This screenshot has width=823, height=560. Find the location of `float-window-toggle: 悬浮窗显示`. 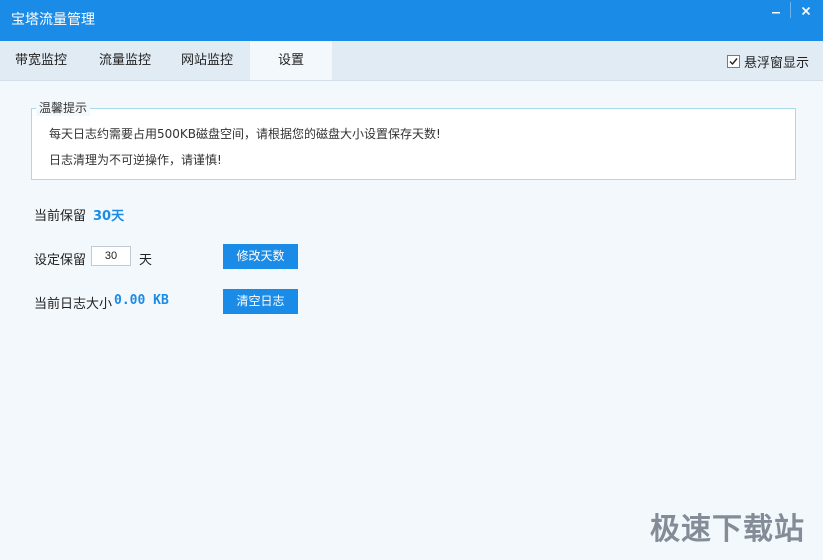

float-window-toggle: 悬浮窗显示 is located at coordinates (767, 62).